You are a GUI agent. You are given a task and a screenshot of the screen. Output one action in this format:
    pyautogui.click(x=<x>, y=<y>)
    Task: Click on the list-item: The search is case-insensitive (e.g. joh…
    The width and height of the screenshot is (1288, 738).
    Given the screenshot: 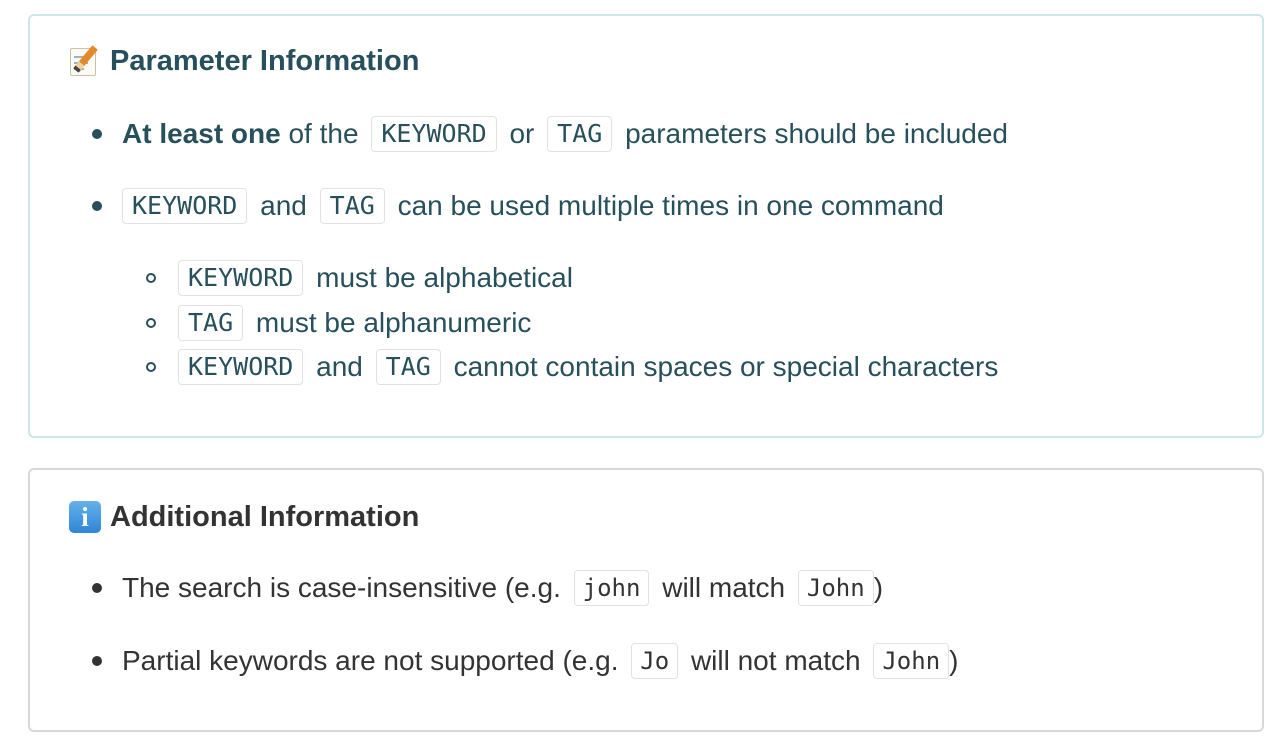 What is the action you would take?
    pyautogui.click(x=487, y=588)
    